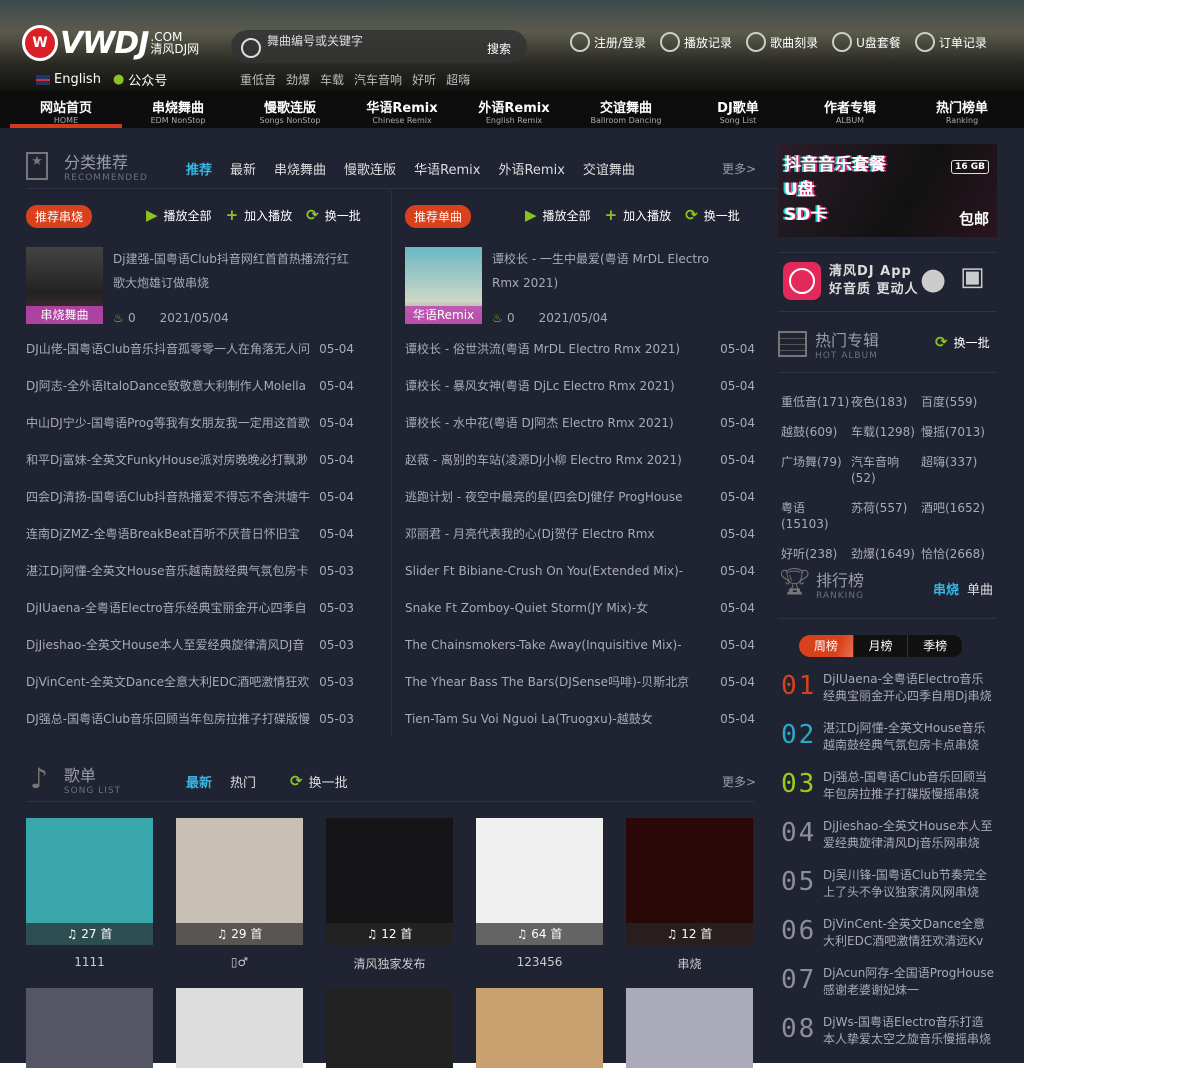 The image size is (1200, 1068). Describe the element at coordinates (909, 842) in the screenshot. I see `rank-title: DjJieshao-全英文House本人至爱经典旋律清风Dj音乐网串烧` at that location.